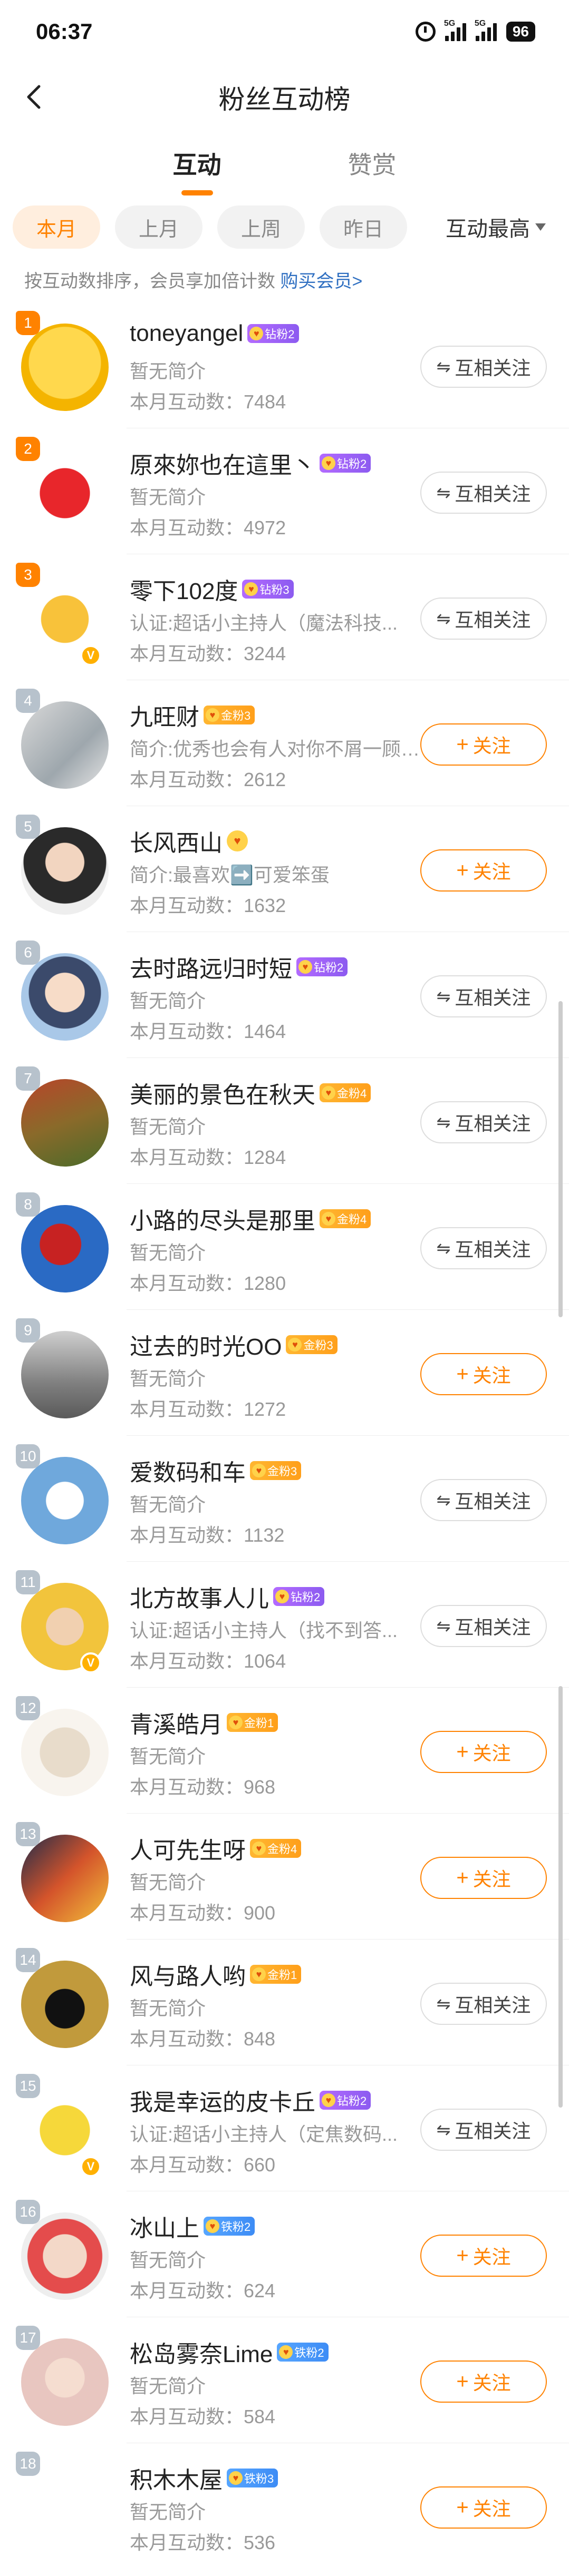 The height and width of the screenshot is (2576, 569). What do you see at coordinates (168, 1127) in the screenshot?
I see `user-intro: 暂无简介` at bounding box center [168, 1127].